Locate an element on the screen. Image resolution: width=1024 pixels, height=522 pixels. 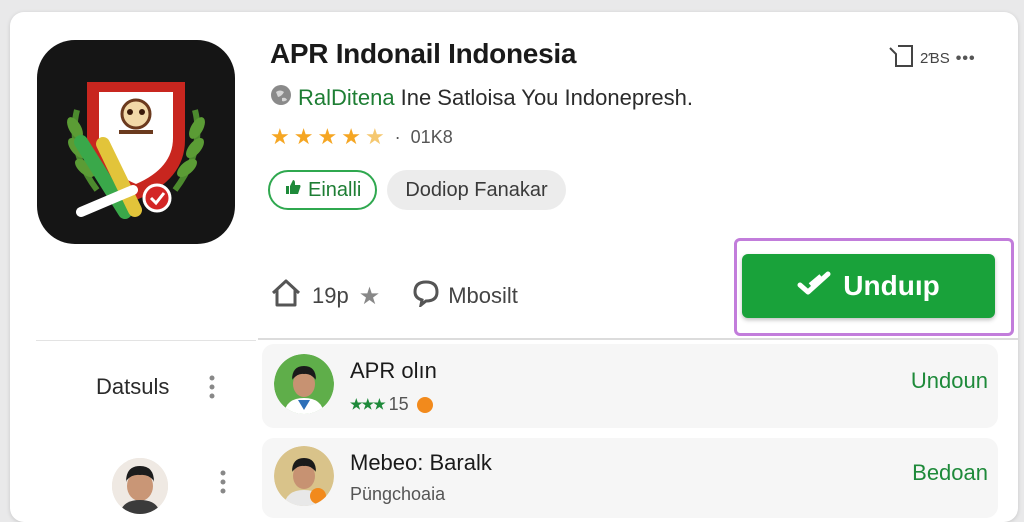
category-chip: Dodiop Fanakar is located at coordinates (476, 190).